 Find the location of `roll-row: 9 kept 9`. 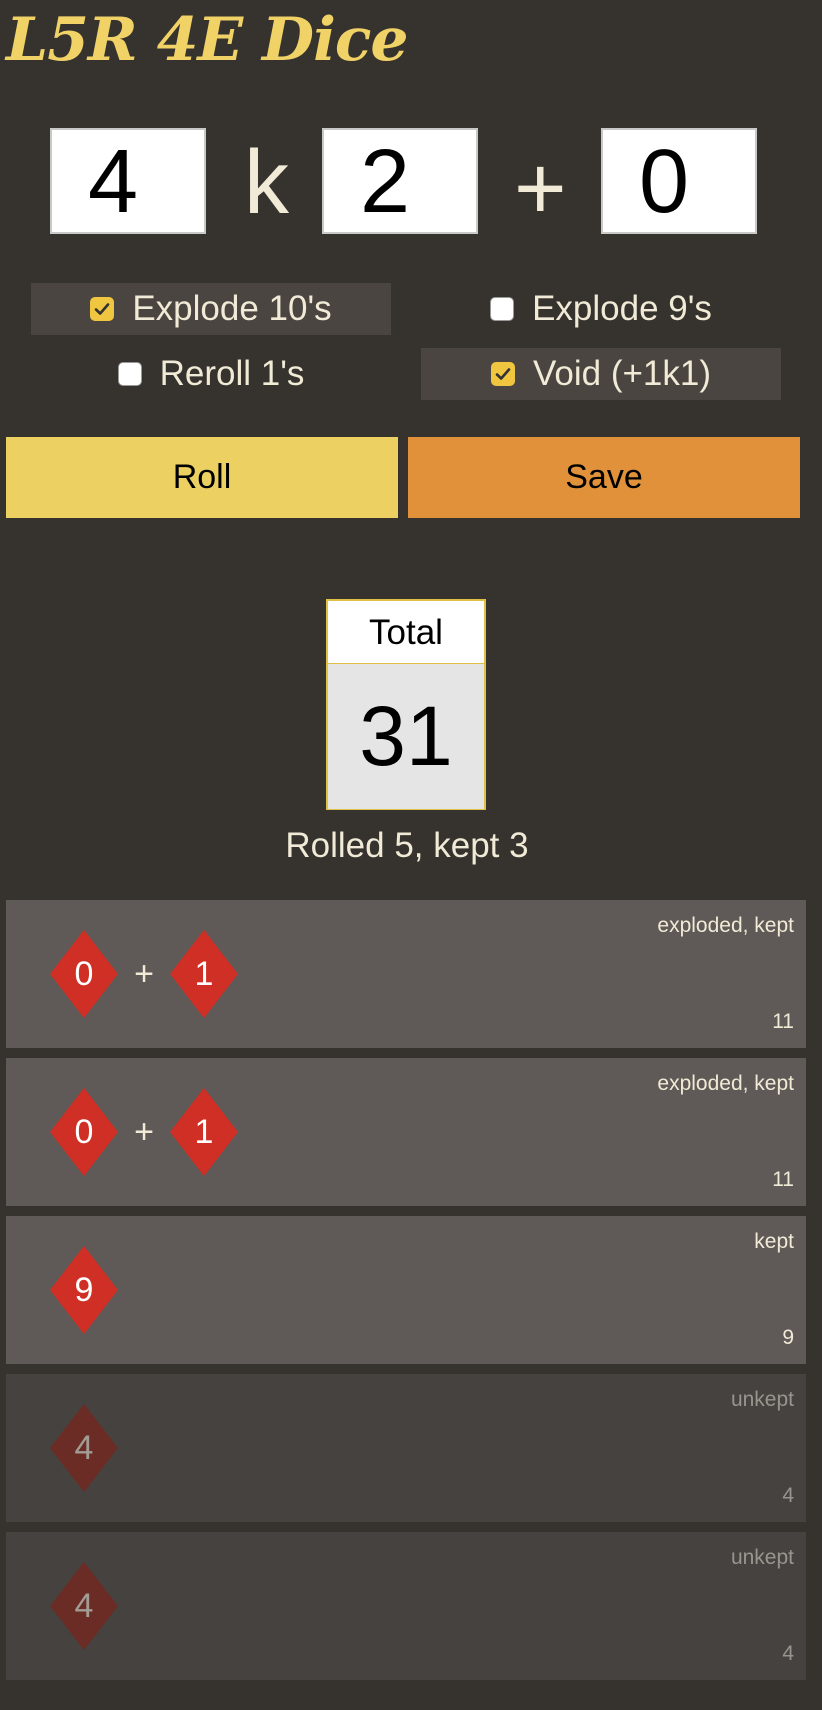

roll-row: 9 kept 9 is located at coordinates (406, 1290).